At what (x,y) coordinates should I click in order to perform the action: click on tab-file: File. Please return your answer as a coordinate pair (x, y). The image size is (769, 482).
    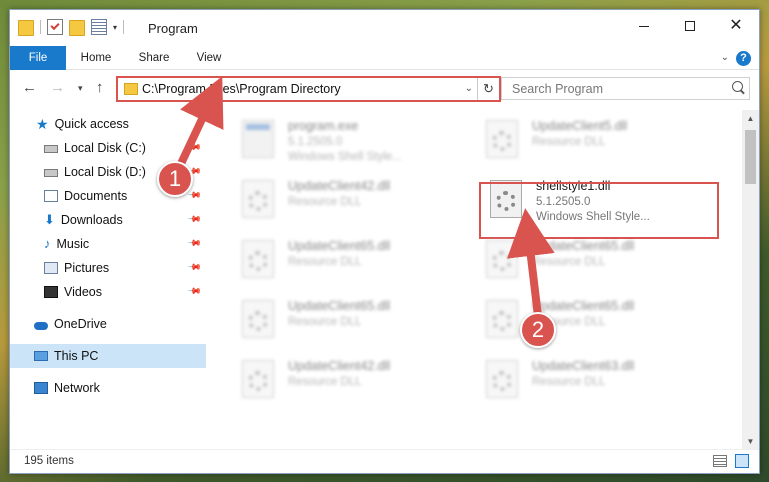
    Looking at the image, I should click on (38, 58).